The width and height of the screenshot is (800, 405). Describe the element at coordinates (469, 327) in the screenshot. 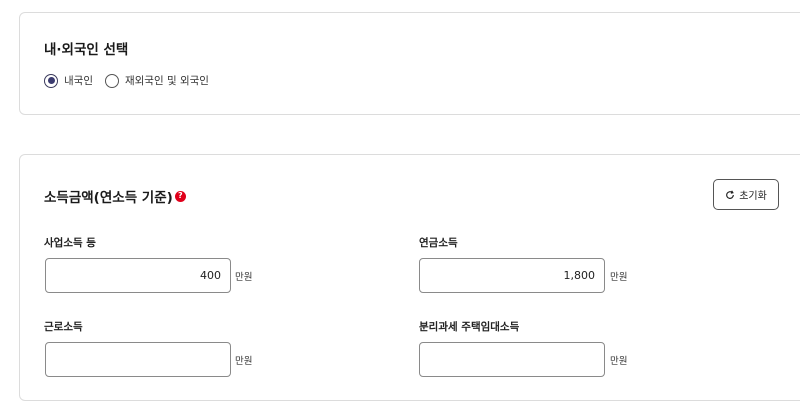

I see `rental-income-label: 분리과세 주택임대소득` at that location.